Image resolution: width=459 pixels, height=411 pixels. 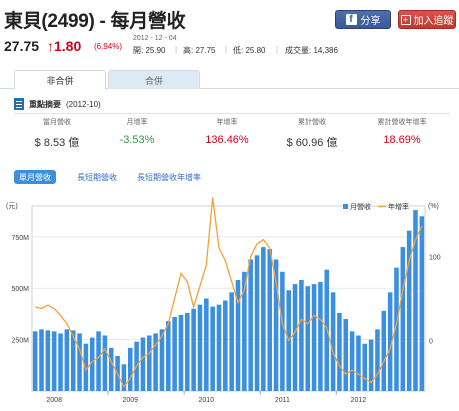 What do you see at coordinates (19, 104) in the screenshot?
I see `document-icon` at bounding box center [19, 104].